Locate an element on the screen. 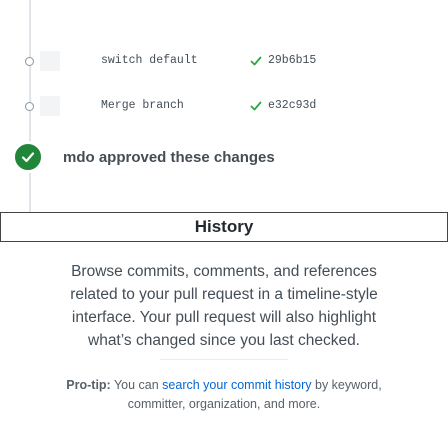  protip-text: by keyword, is located at coordinates (346, 385).